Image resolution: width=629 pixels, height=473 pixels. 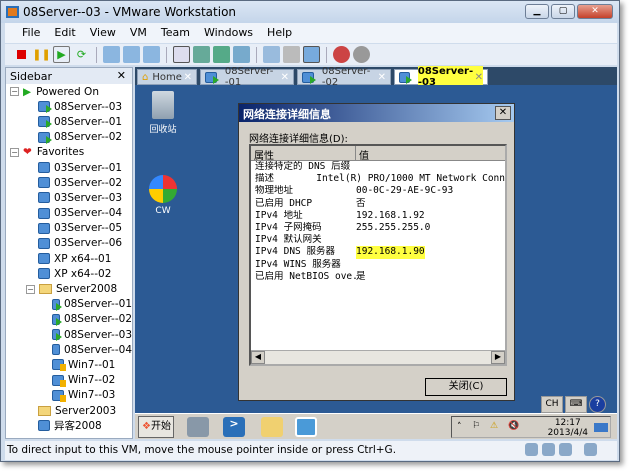 What do you see at coordinates (221, 54) in the screenshot?
I see `full-screen-icon` at bounding box center [221, 54].